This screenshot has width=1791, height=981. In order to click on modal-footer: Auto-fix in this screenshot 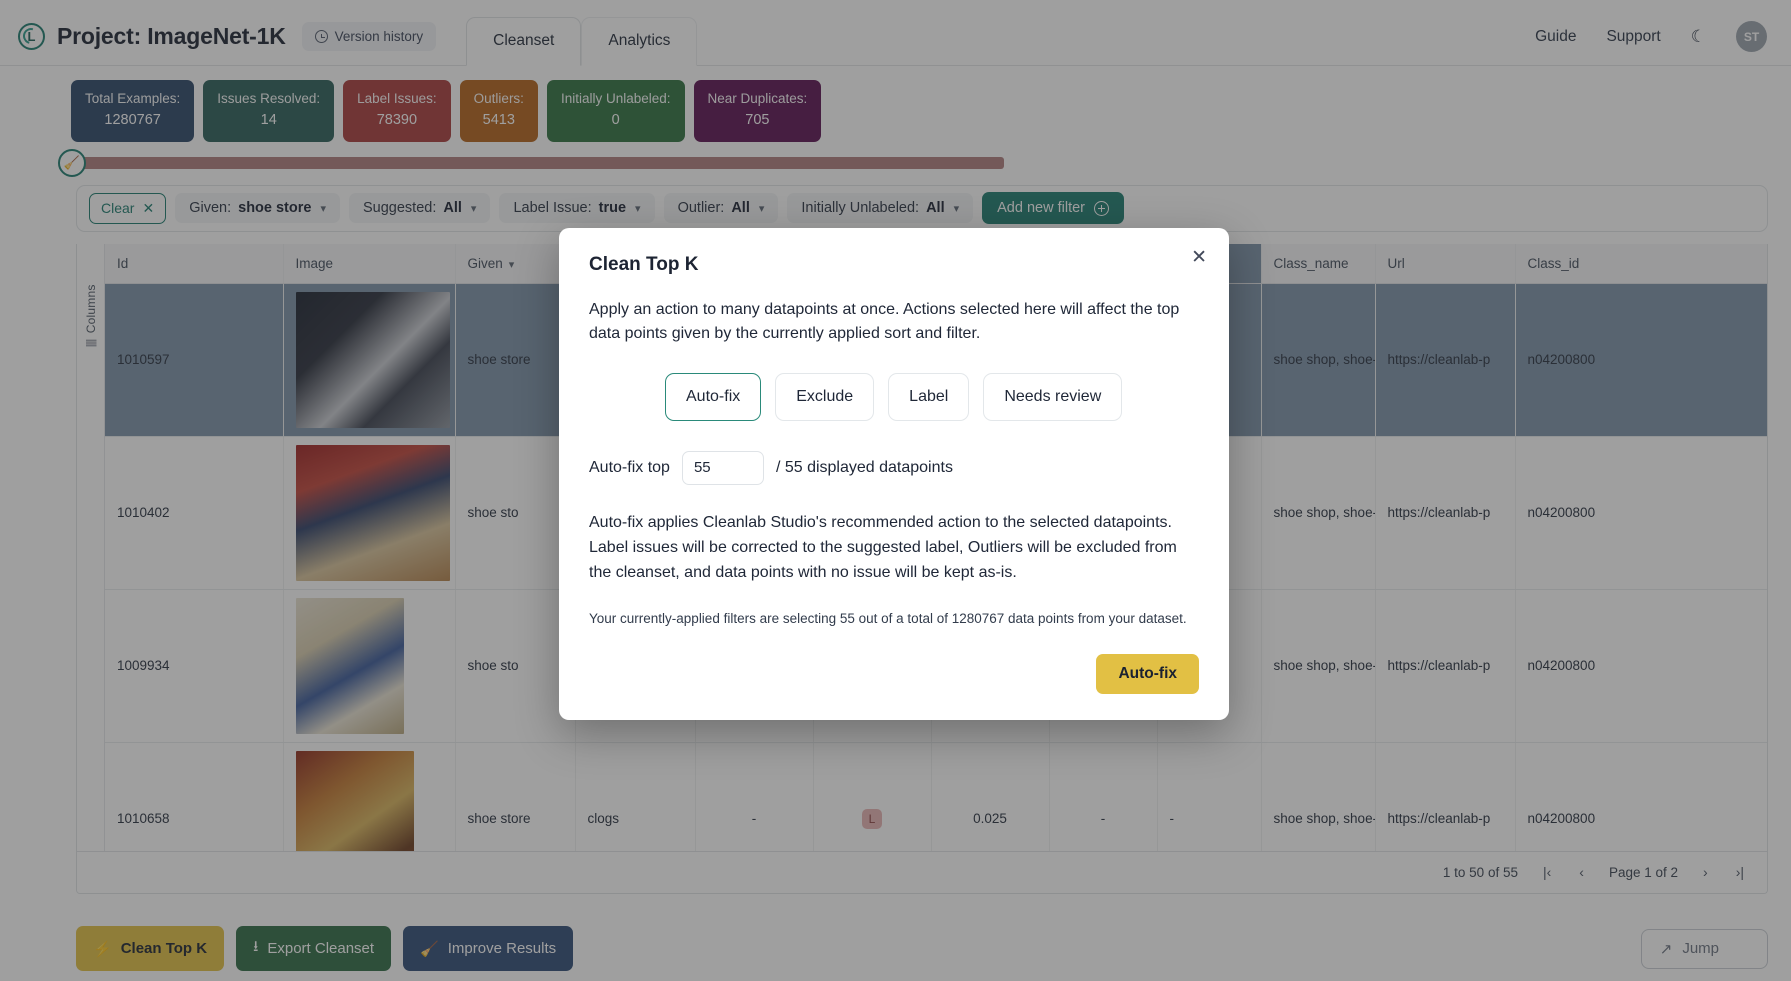, I will do `click(894, 673)`.